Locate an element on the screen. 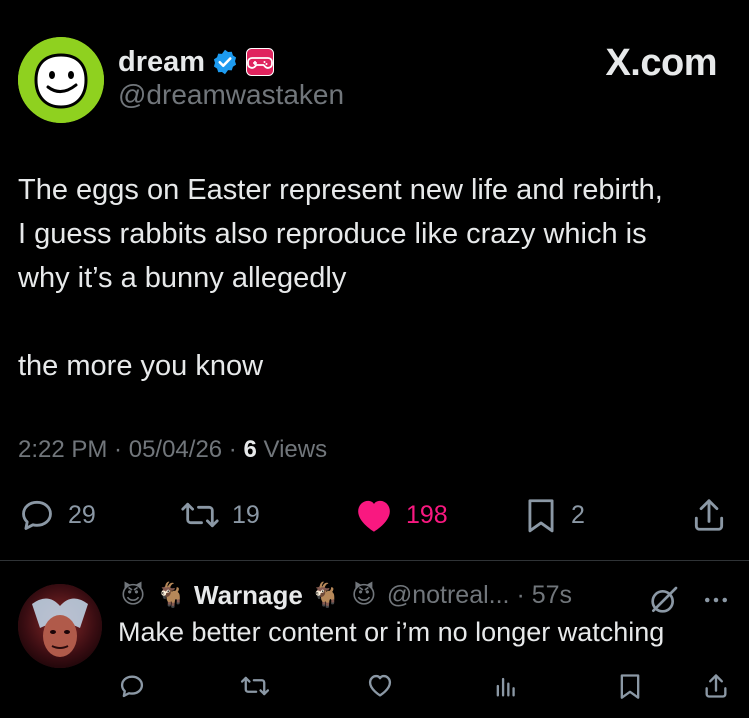  views-label: Views is located at coordinates (292, 449).